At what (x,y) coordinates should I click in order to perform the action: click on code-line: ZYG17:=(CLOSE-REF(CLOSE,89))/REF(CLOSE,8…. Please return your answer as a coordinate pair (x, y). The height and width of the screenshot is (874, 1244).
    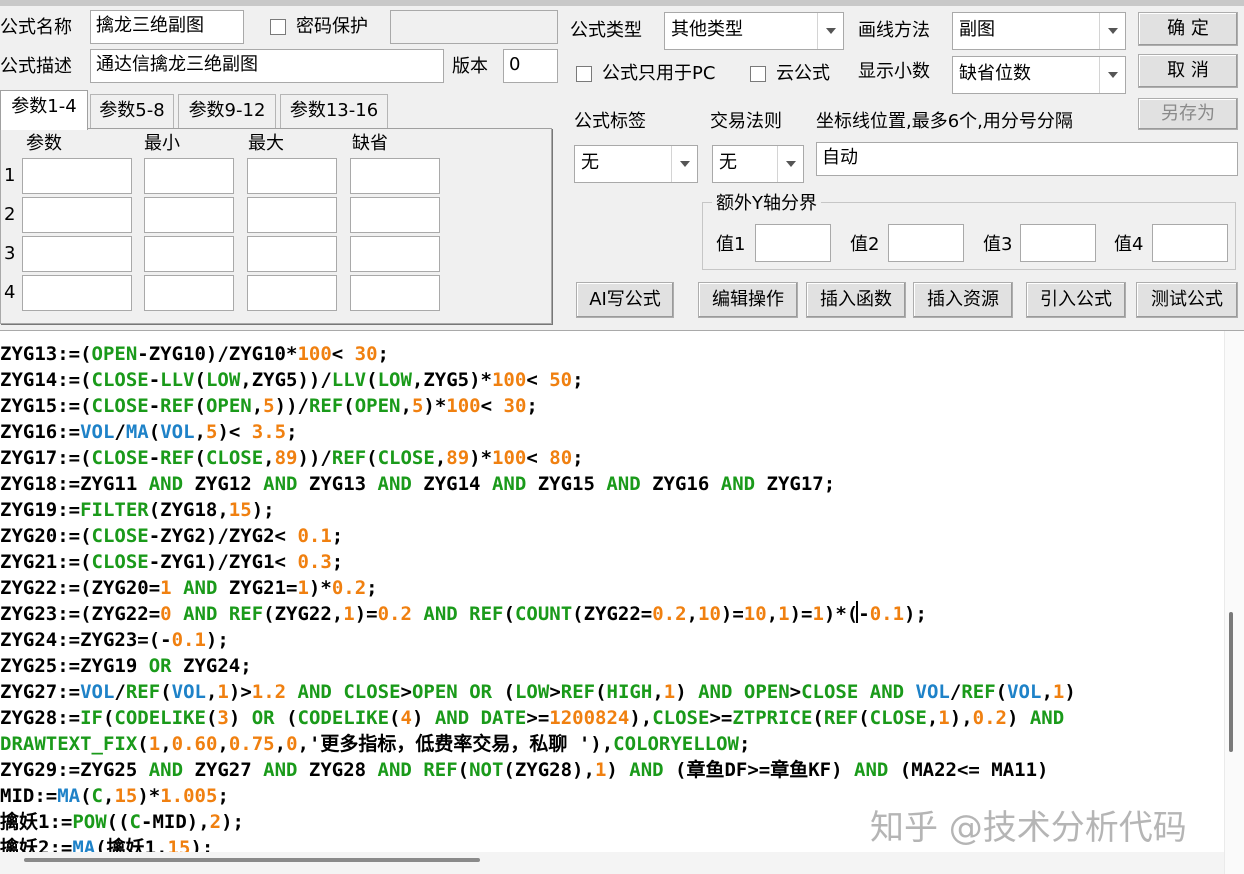
    Looking at the image, I should click on (538, 458).